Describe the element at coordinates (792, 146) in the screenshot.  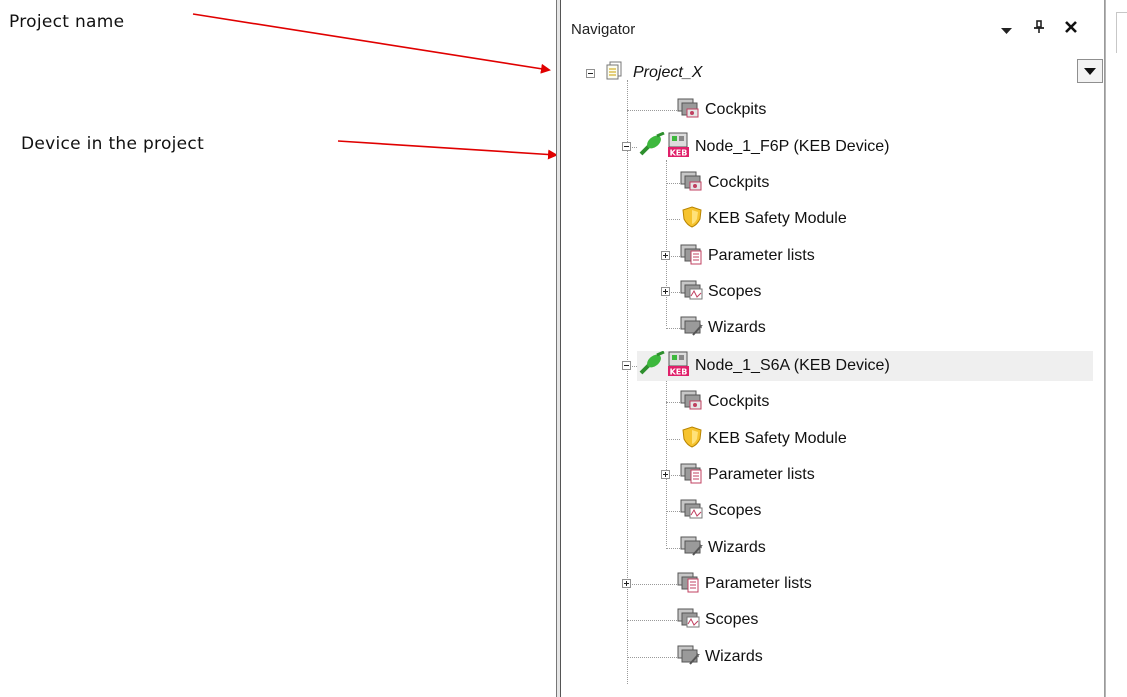
I see `device1-label: Node_1_F6P (KEB Device)` at that location.